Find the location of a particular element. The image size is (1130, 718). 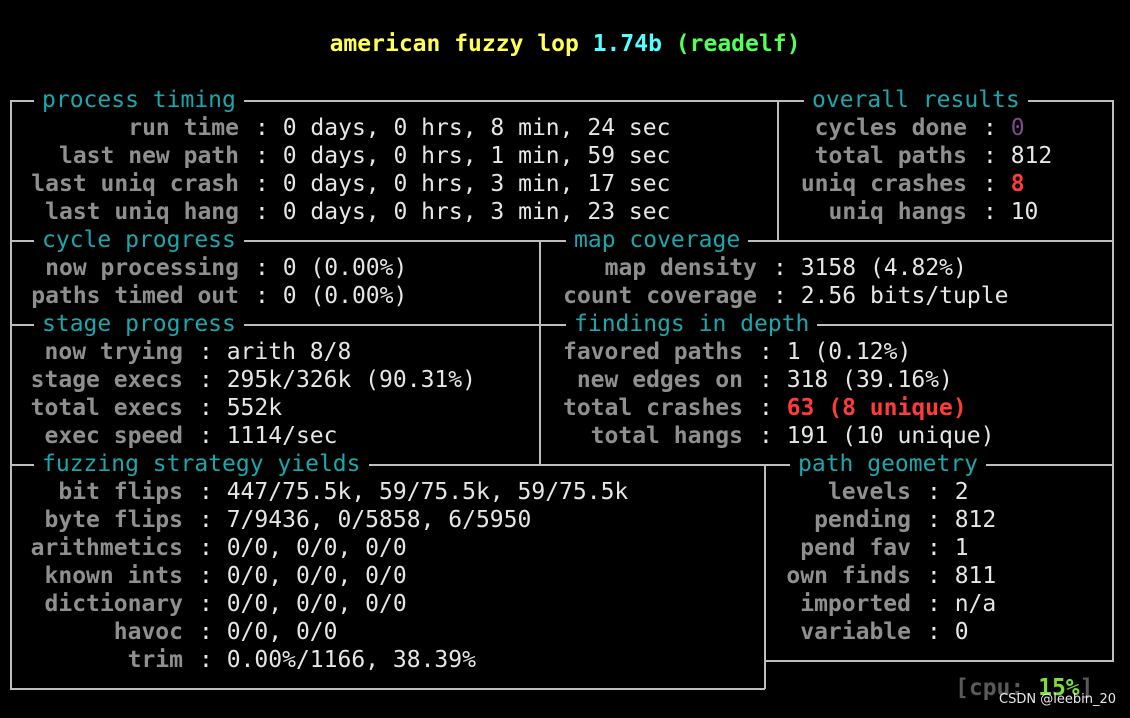

own-finds-text: 811 is located at coordinates (975, 576).